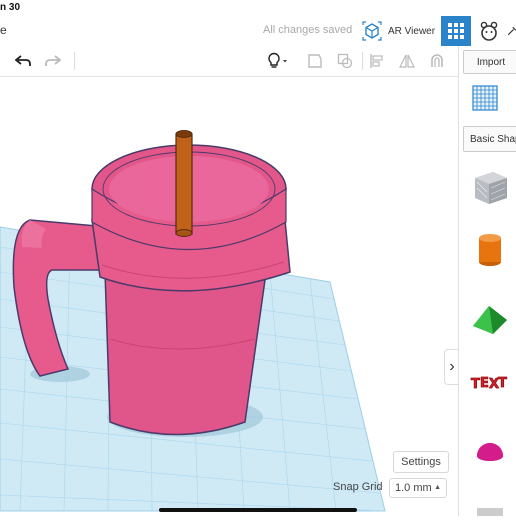 The width and height of the screenshot is (516, 521). I want to click on tools-button, so click(511, 31).